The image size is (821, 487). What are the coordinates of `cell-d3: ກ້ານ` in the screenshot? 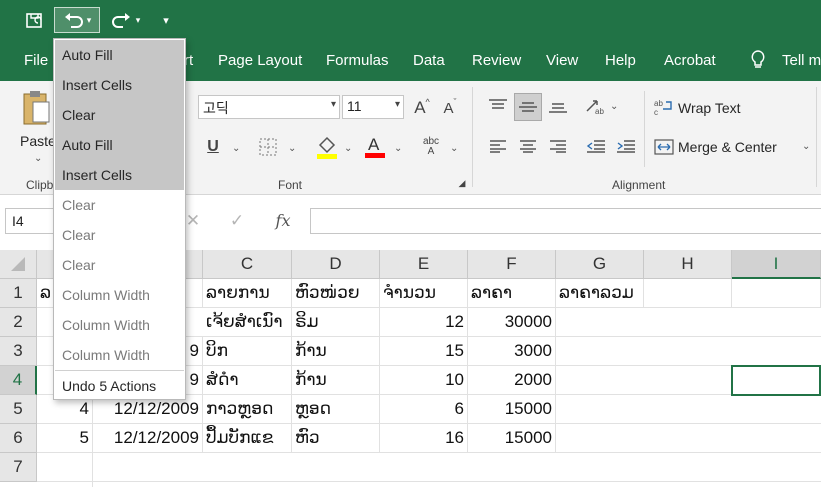 It's located at (336, 351).